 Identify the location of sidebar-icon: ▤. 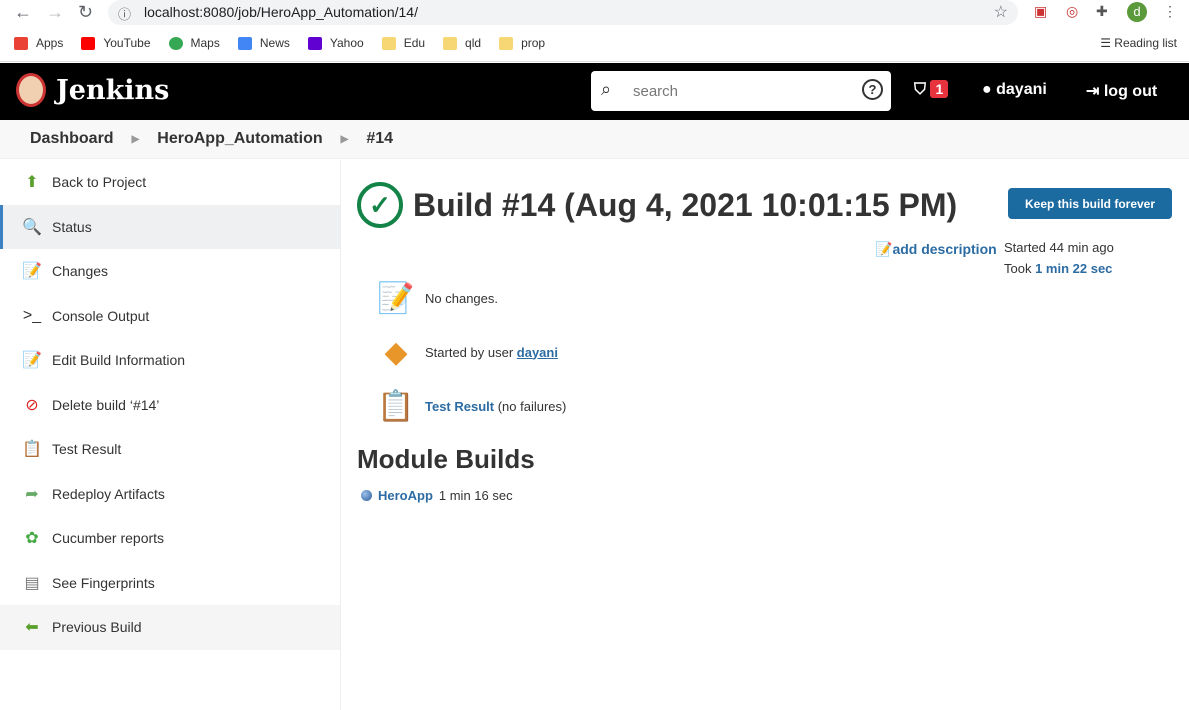
(32, 583).